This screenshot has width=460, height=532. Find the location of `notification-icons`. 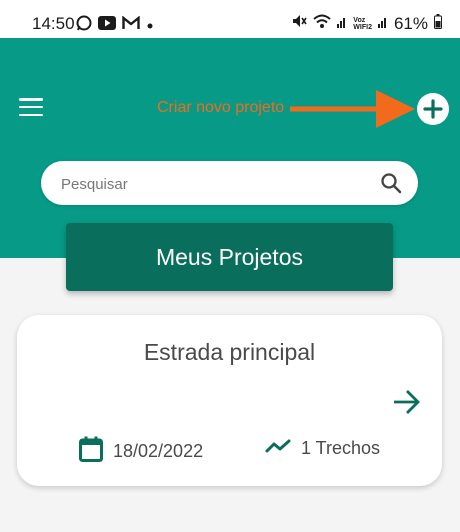

notification-icons is located at coordinates (115, 25).